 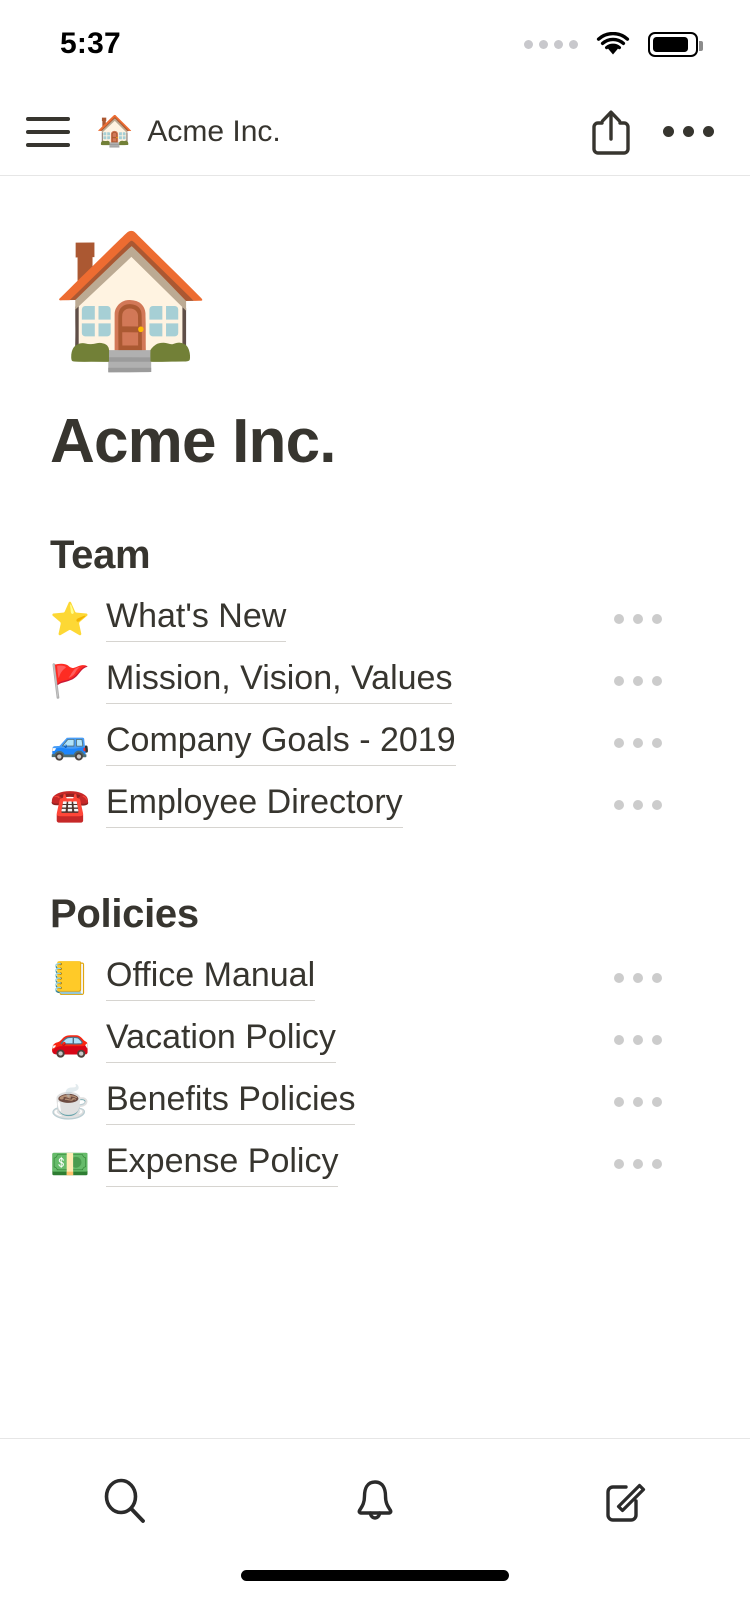 I want to click on list-item-label: Mission, Vision, Values, so click(x=279, y=681).